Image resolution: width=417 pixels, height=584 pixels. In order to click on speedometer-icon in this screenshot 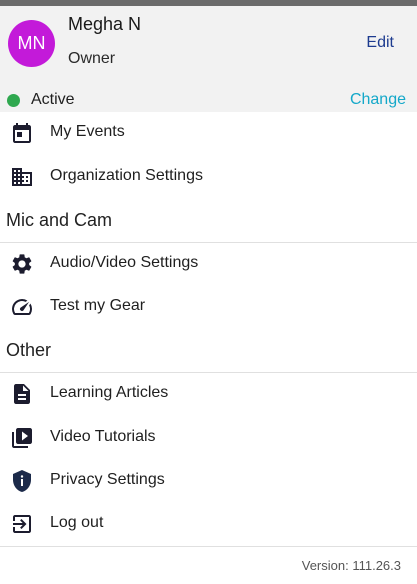, I will do `click(22, 307)`.